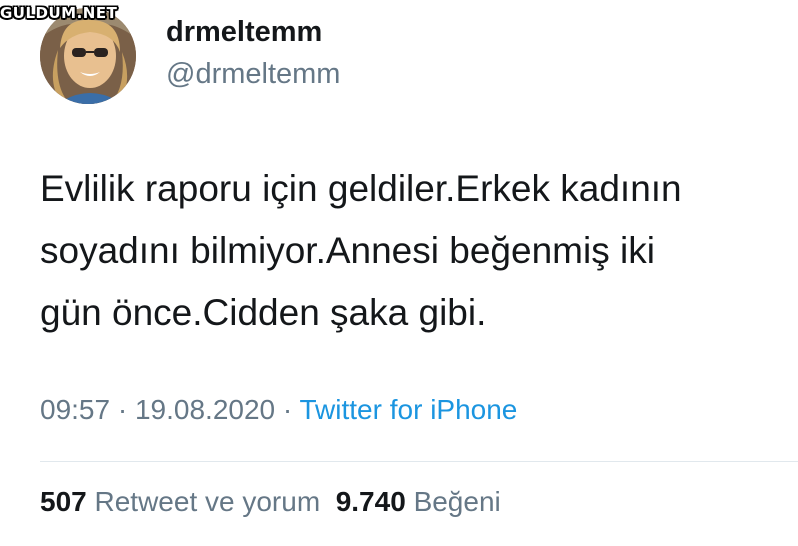  Describe the element at coordinates (63, 501) in the screenshot. I see `retweets-count: 507` at that location.